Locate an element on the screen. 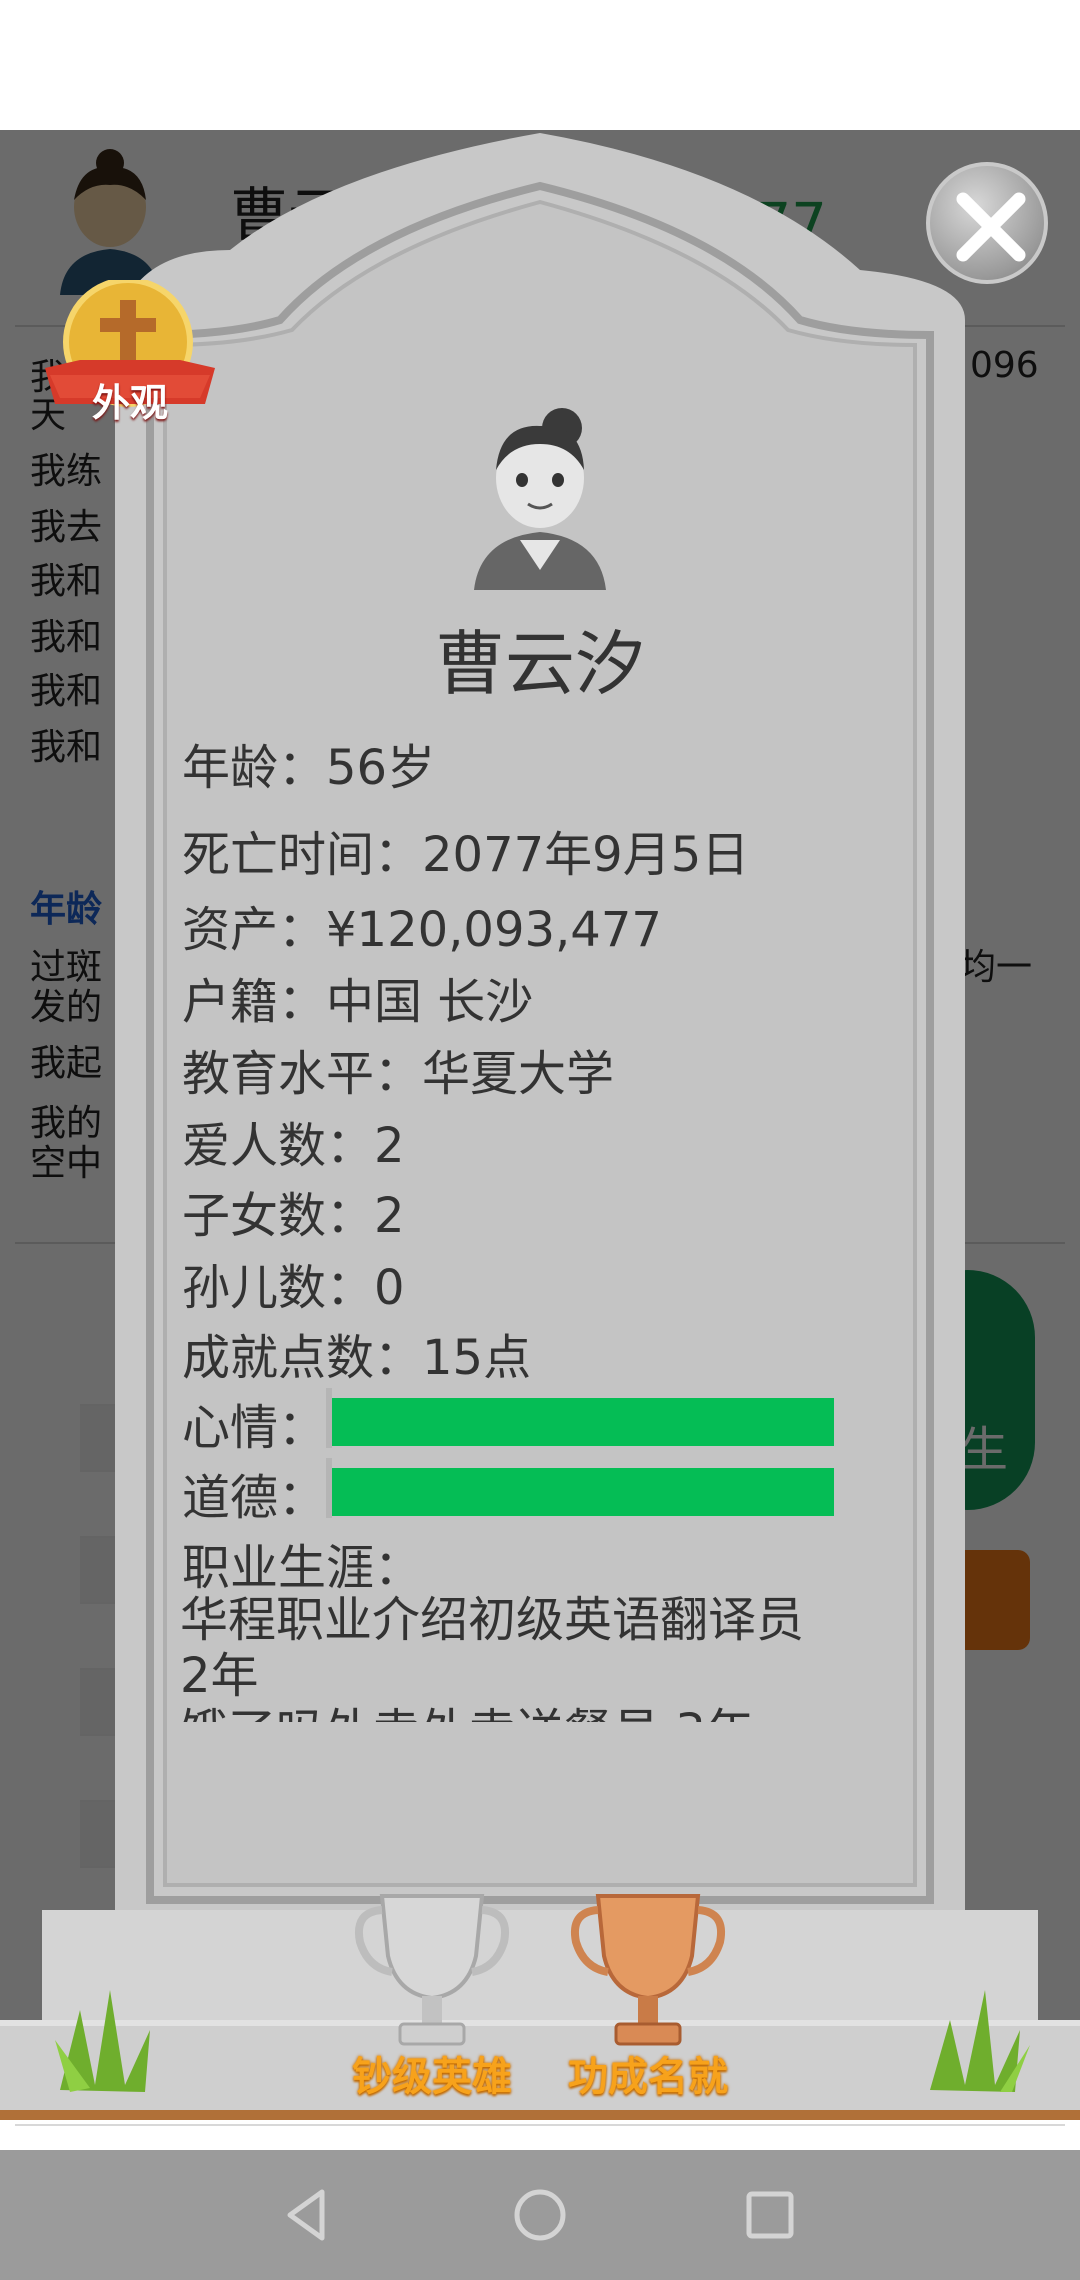  education-field: 教育水平：华夏大学 is located at coordinates (398, 1074).